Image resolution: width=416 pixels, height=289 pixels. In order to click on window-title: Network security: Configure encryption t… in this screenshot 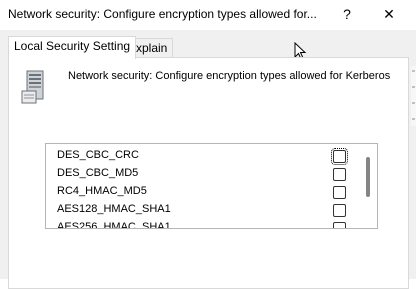, I will do `click(162, 14)`.